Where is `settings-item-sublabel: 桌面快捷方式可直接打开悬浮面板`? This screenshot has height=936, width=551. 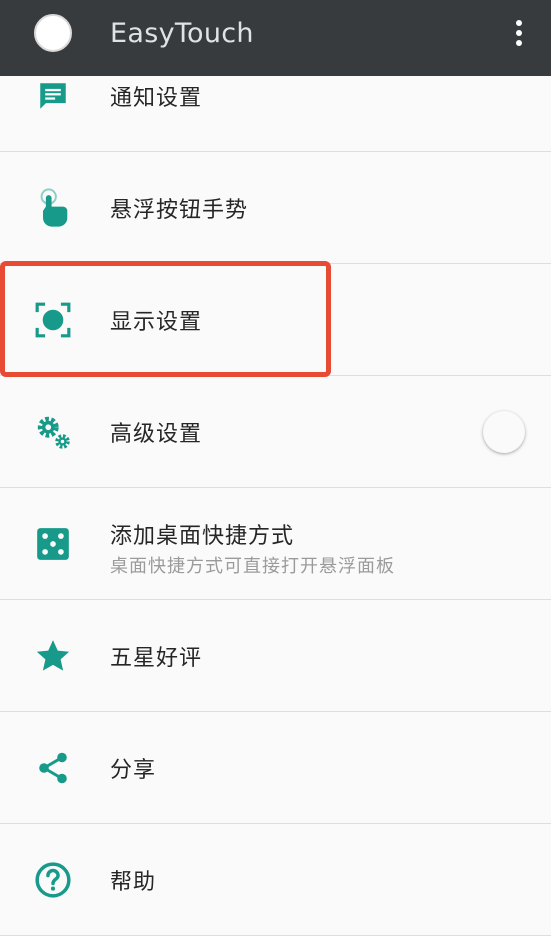
settings-item-sublabel: 桌面快捷方式可直接打开悬浮面板 is located at coordinates (252, 566).